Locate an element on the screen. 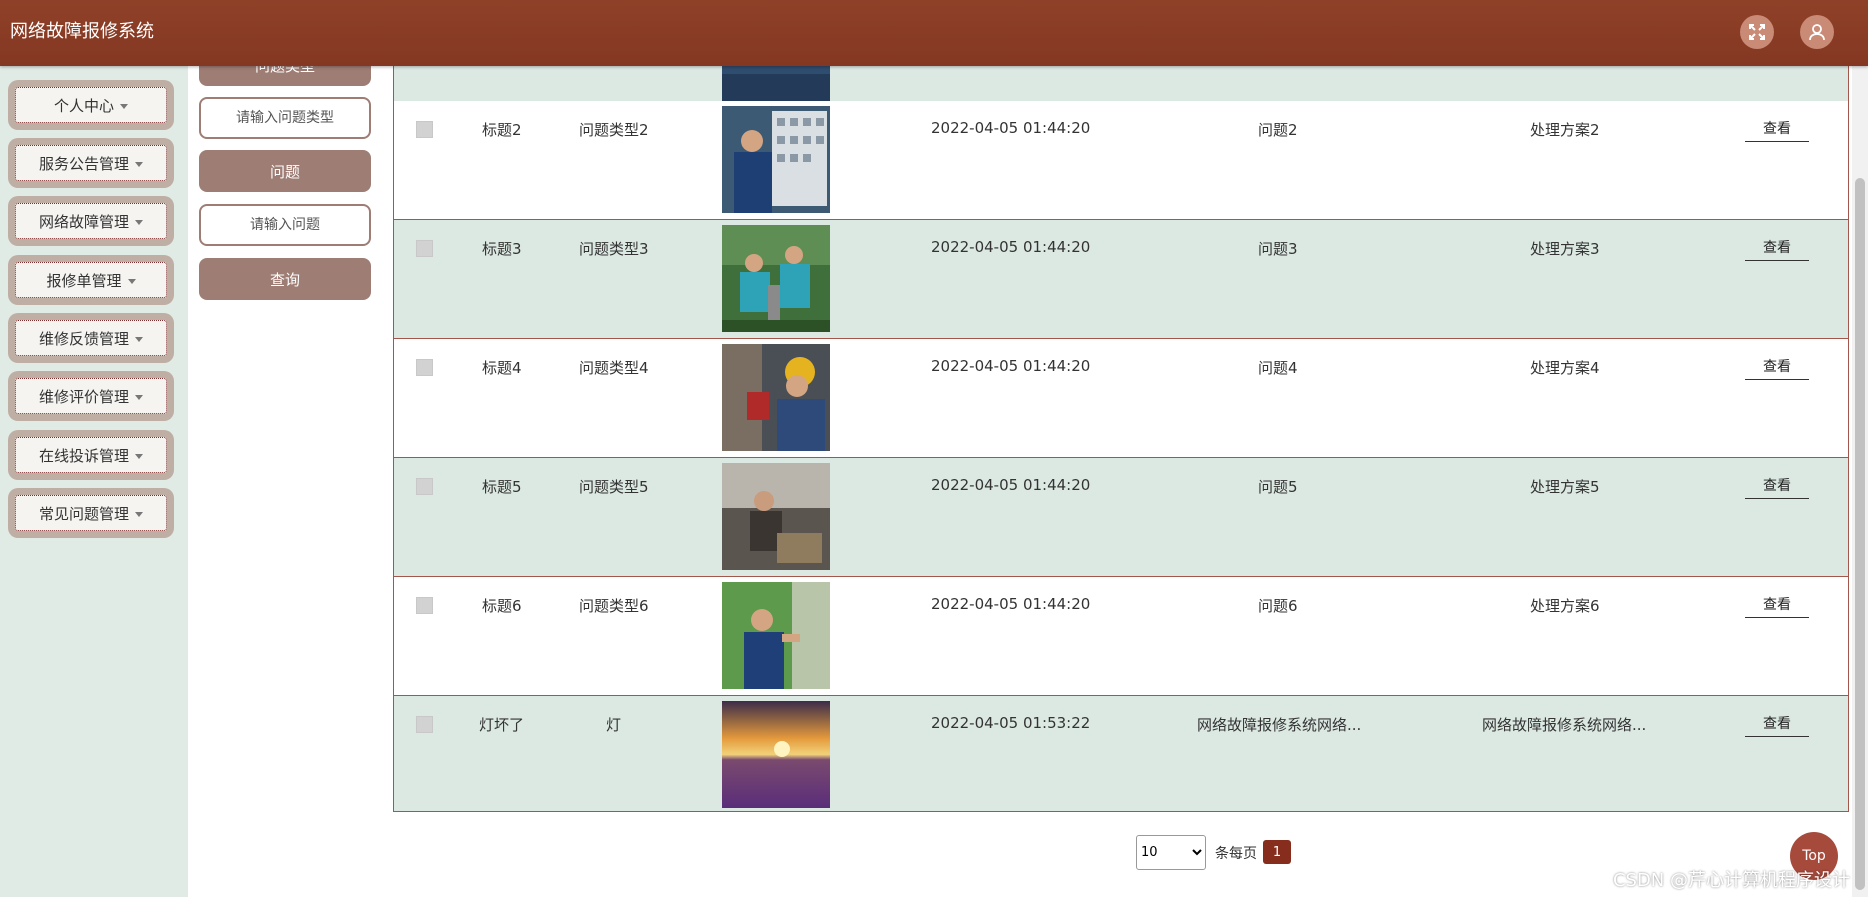  sidebar-item-label: 报修单管理 is located at coordinates (84, 280).